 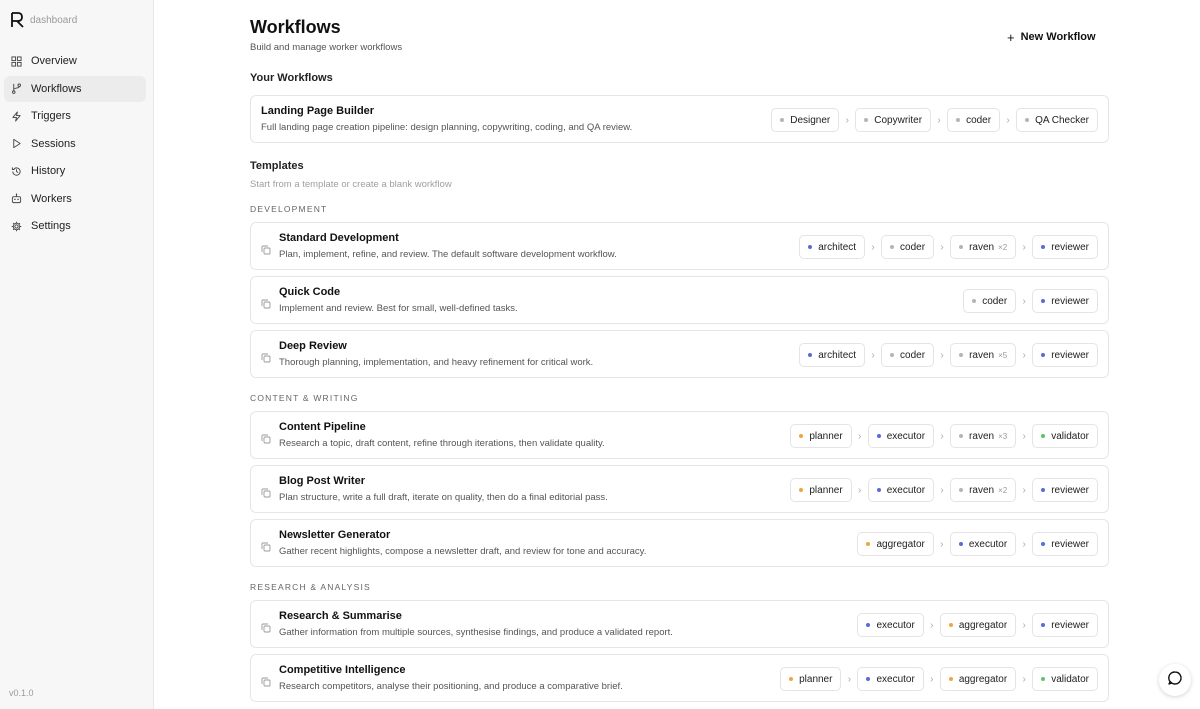 What do you see at coordinates (16, 198) in the screenshot?
I see `robot-icon` at bounding box center [16, 198].